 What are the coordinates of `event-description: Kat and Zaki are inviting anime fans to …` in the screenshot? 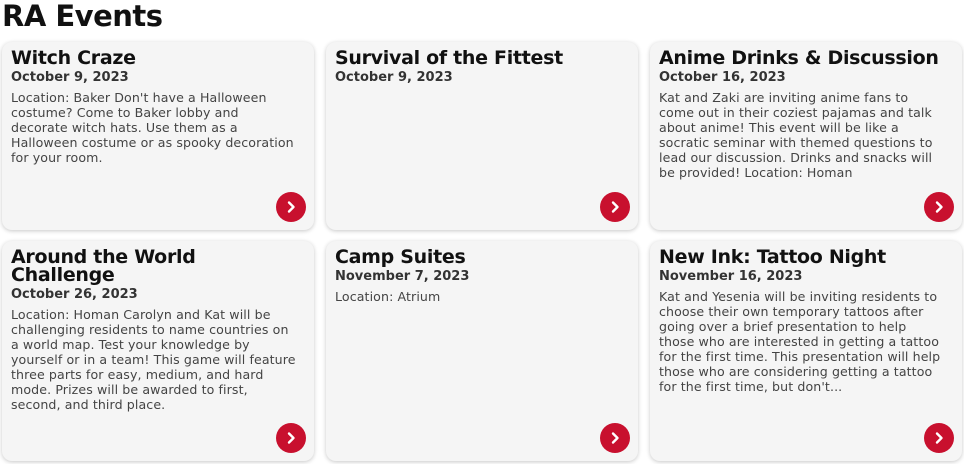 It's located at (796, 135).